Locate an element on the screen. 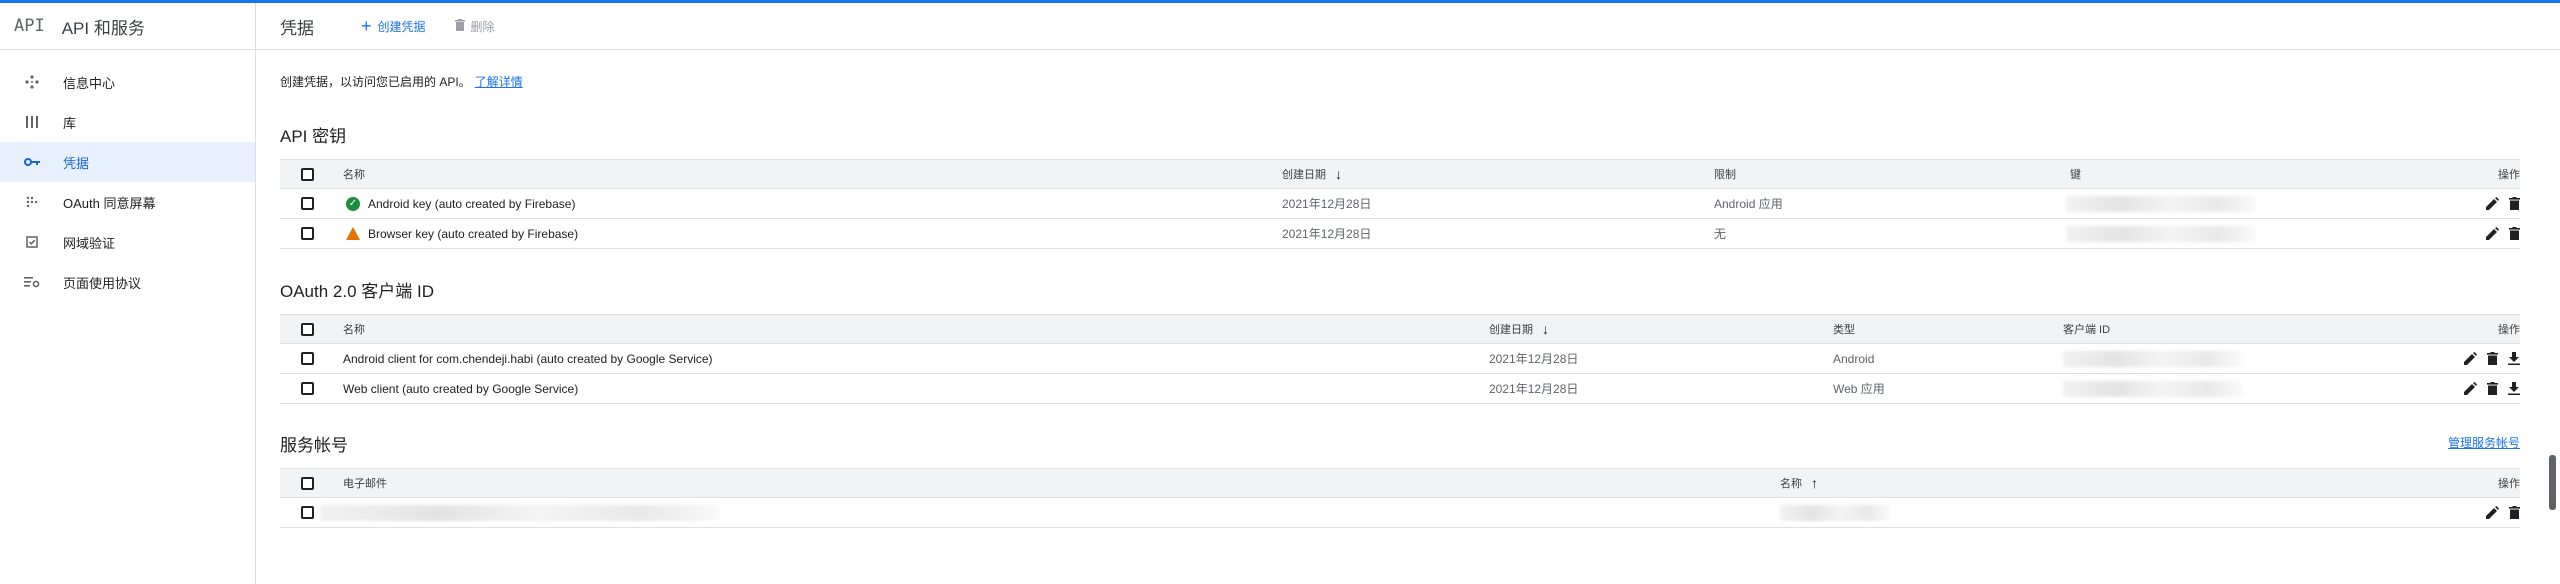  redacted-email is located at coordinates (520, 512).